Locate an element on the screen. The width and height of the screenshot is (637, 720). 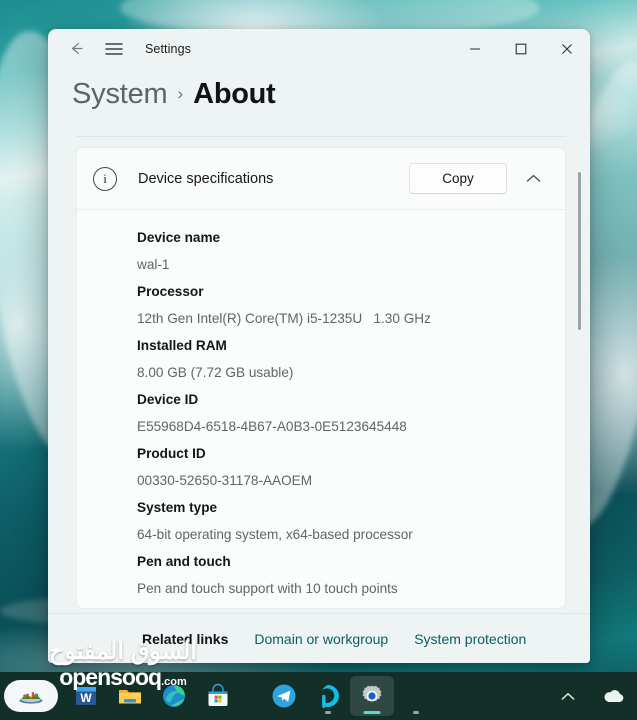
minimize-button is located at coordinates (475, 48).